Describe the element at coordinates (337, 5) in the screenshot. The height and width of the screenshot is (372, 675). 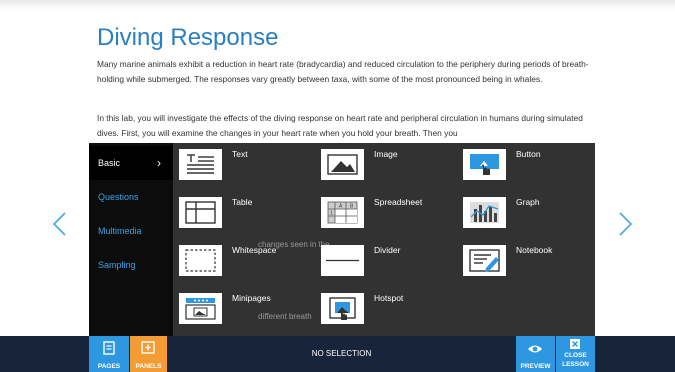
I see `top-shadow` at that location.